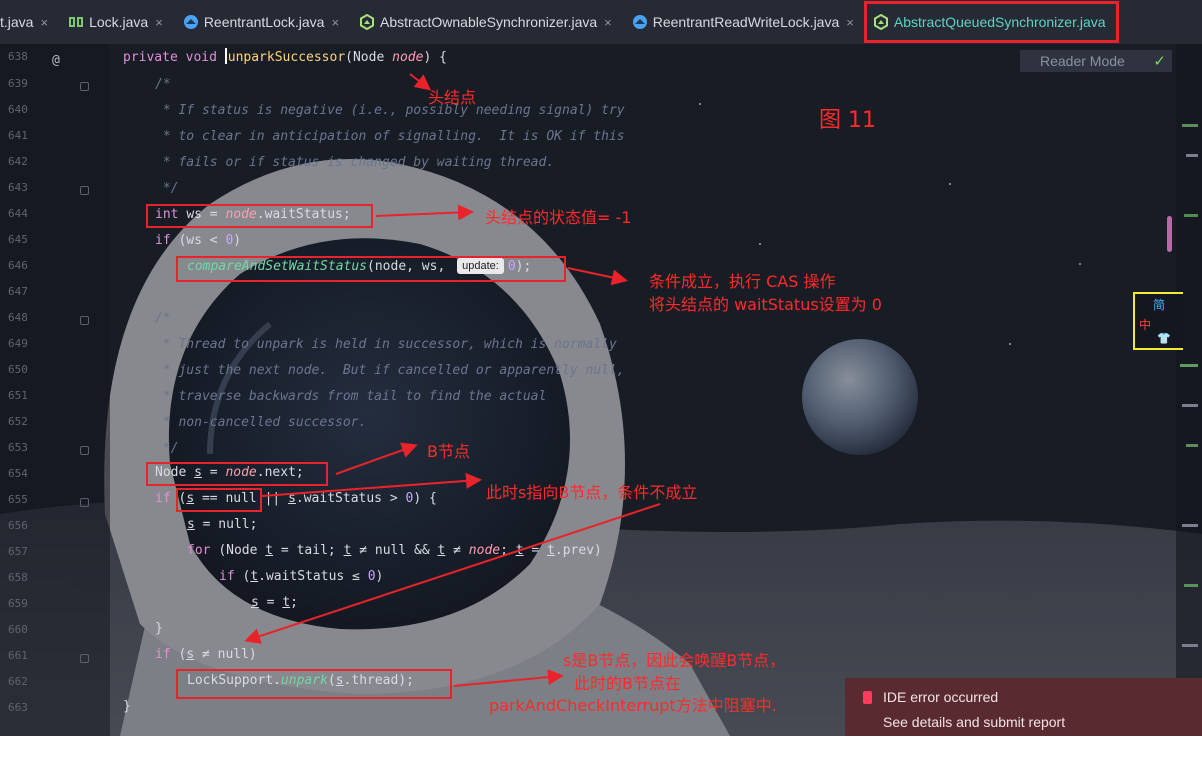 Image resolution: width=1202 pixels, height=779 pixels. I want to click on error-title-row: IDE error occurred, so click(930, 697).